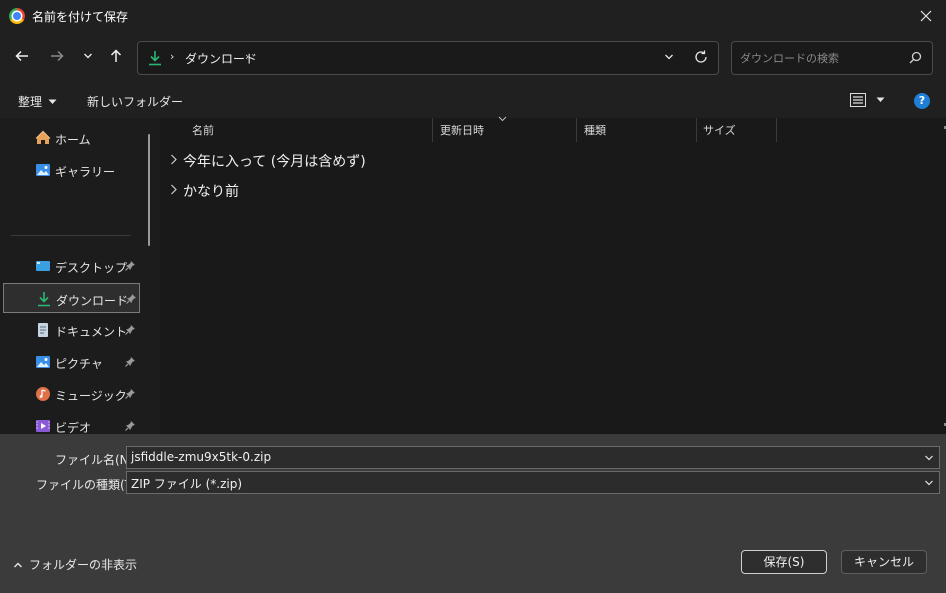  What do you see at coordinates (502, 119) in the screenshot?
I see `sort-descending-icon` at bounding box center [502, 119].